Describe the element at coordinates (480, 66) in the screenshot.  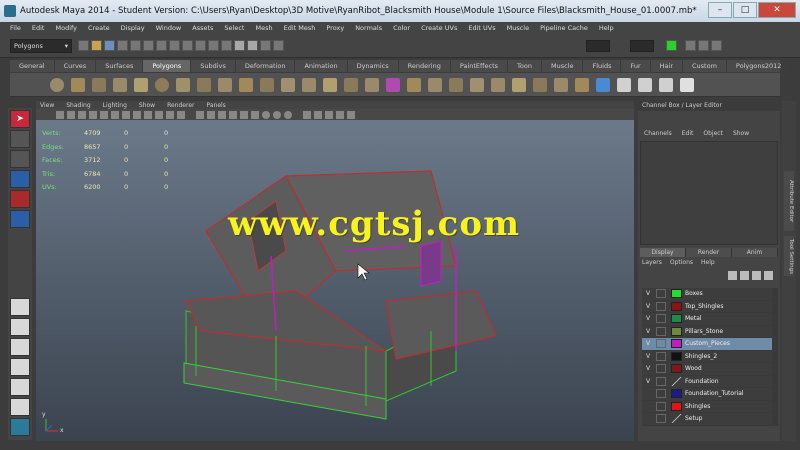
I see `tab-painteffects: PaintEffects` at that location.